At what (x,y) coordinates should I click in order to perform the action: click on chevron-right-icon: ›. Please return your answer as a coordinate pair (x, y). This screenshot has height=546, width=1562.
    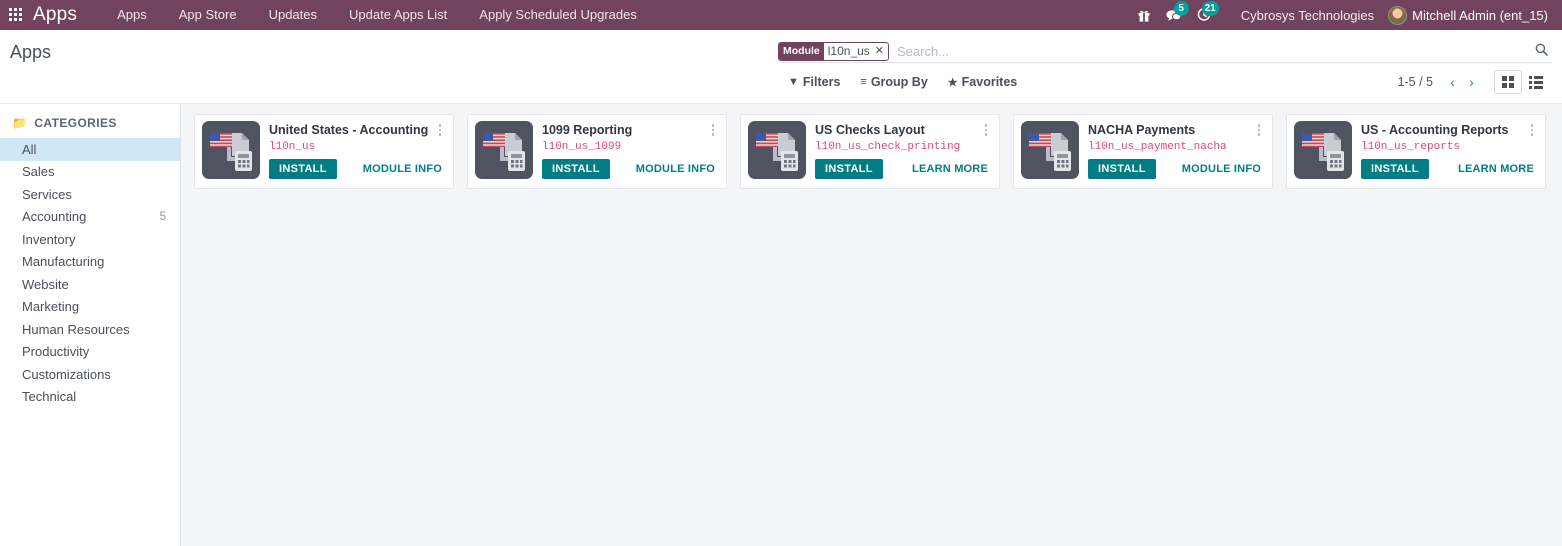
    Looking at the image, I should click on (1471, 82).